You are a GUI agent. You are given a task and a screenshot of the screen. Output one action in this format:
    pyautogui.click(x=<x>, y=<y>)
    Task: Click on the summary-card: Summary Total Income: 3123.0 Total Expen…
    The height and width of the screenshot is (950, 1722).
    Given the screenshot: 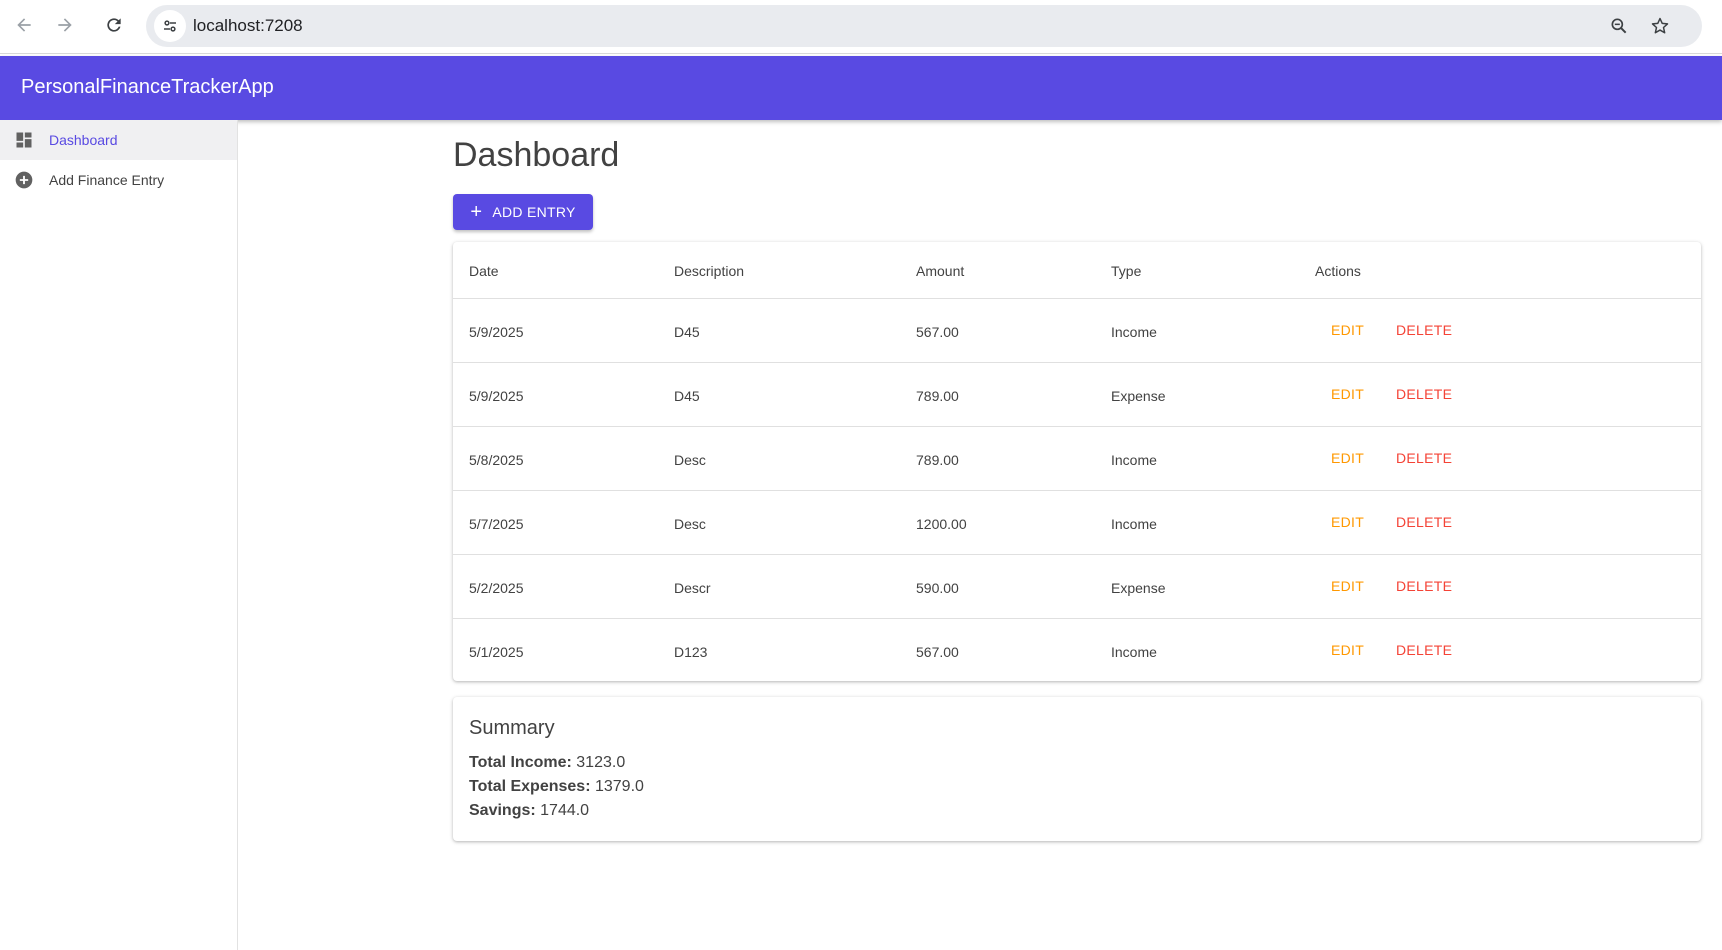 What is the action you would take?
    pyautogui.click(x=1077, y=769)
    